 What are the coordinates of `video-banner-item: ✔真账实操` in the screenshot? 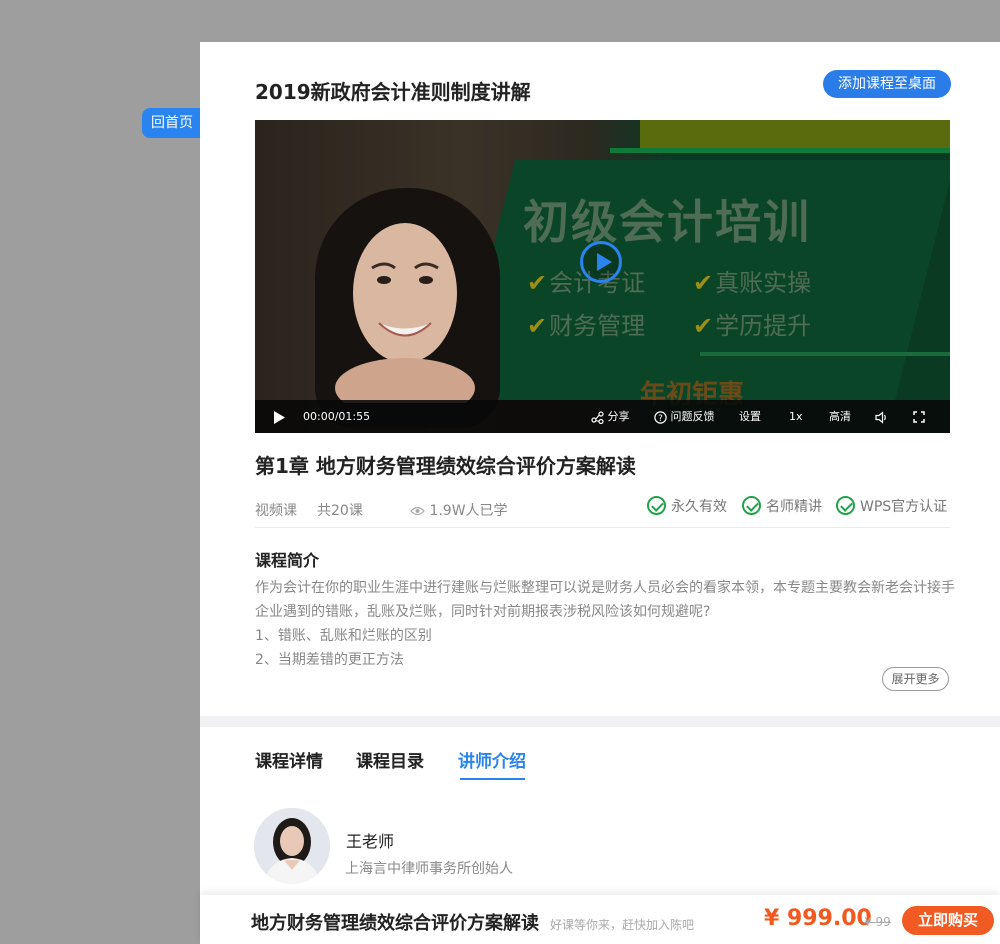 It's located at (752, 283).